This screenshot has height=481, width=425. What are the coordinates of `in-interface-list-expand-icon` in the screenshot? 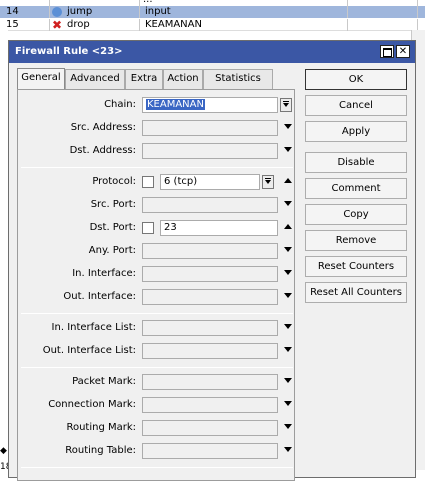 It's located at (288, 326).